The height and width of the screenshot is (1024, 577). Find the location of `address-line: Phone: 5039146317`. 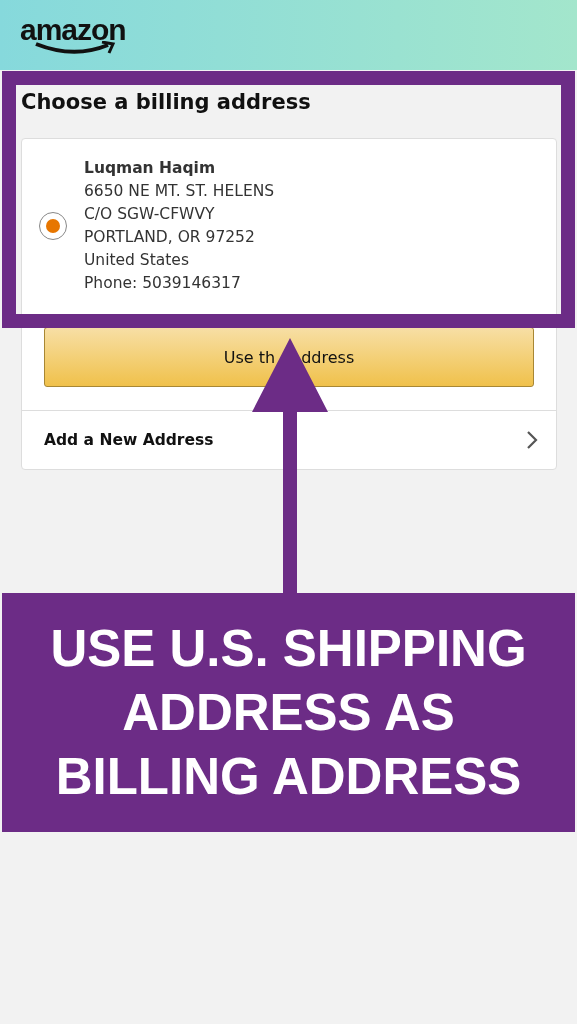

address-line: Phone: 5039146317 is located at coordinates (163, 283).